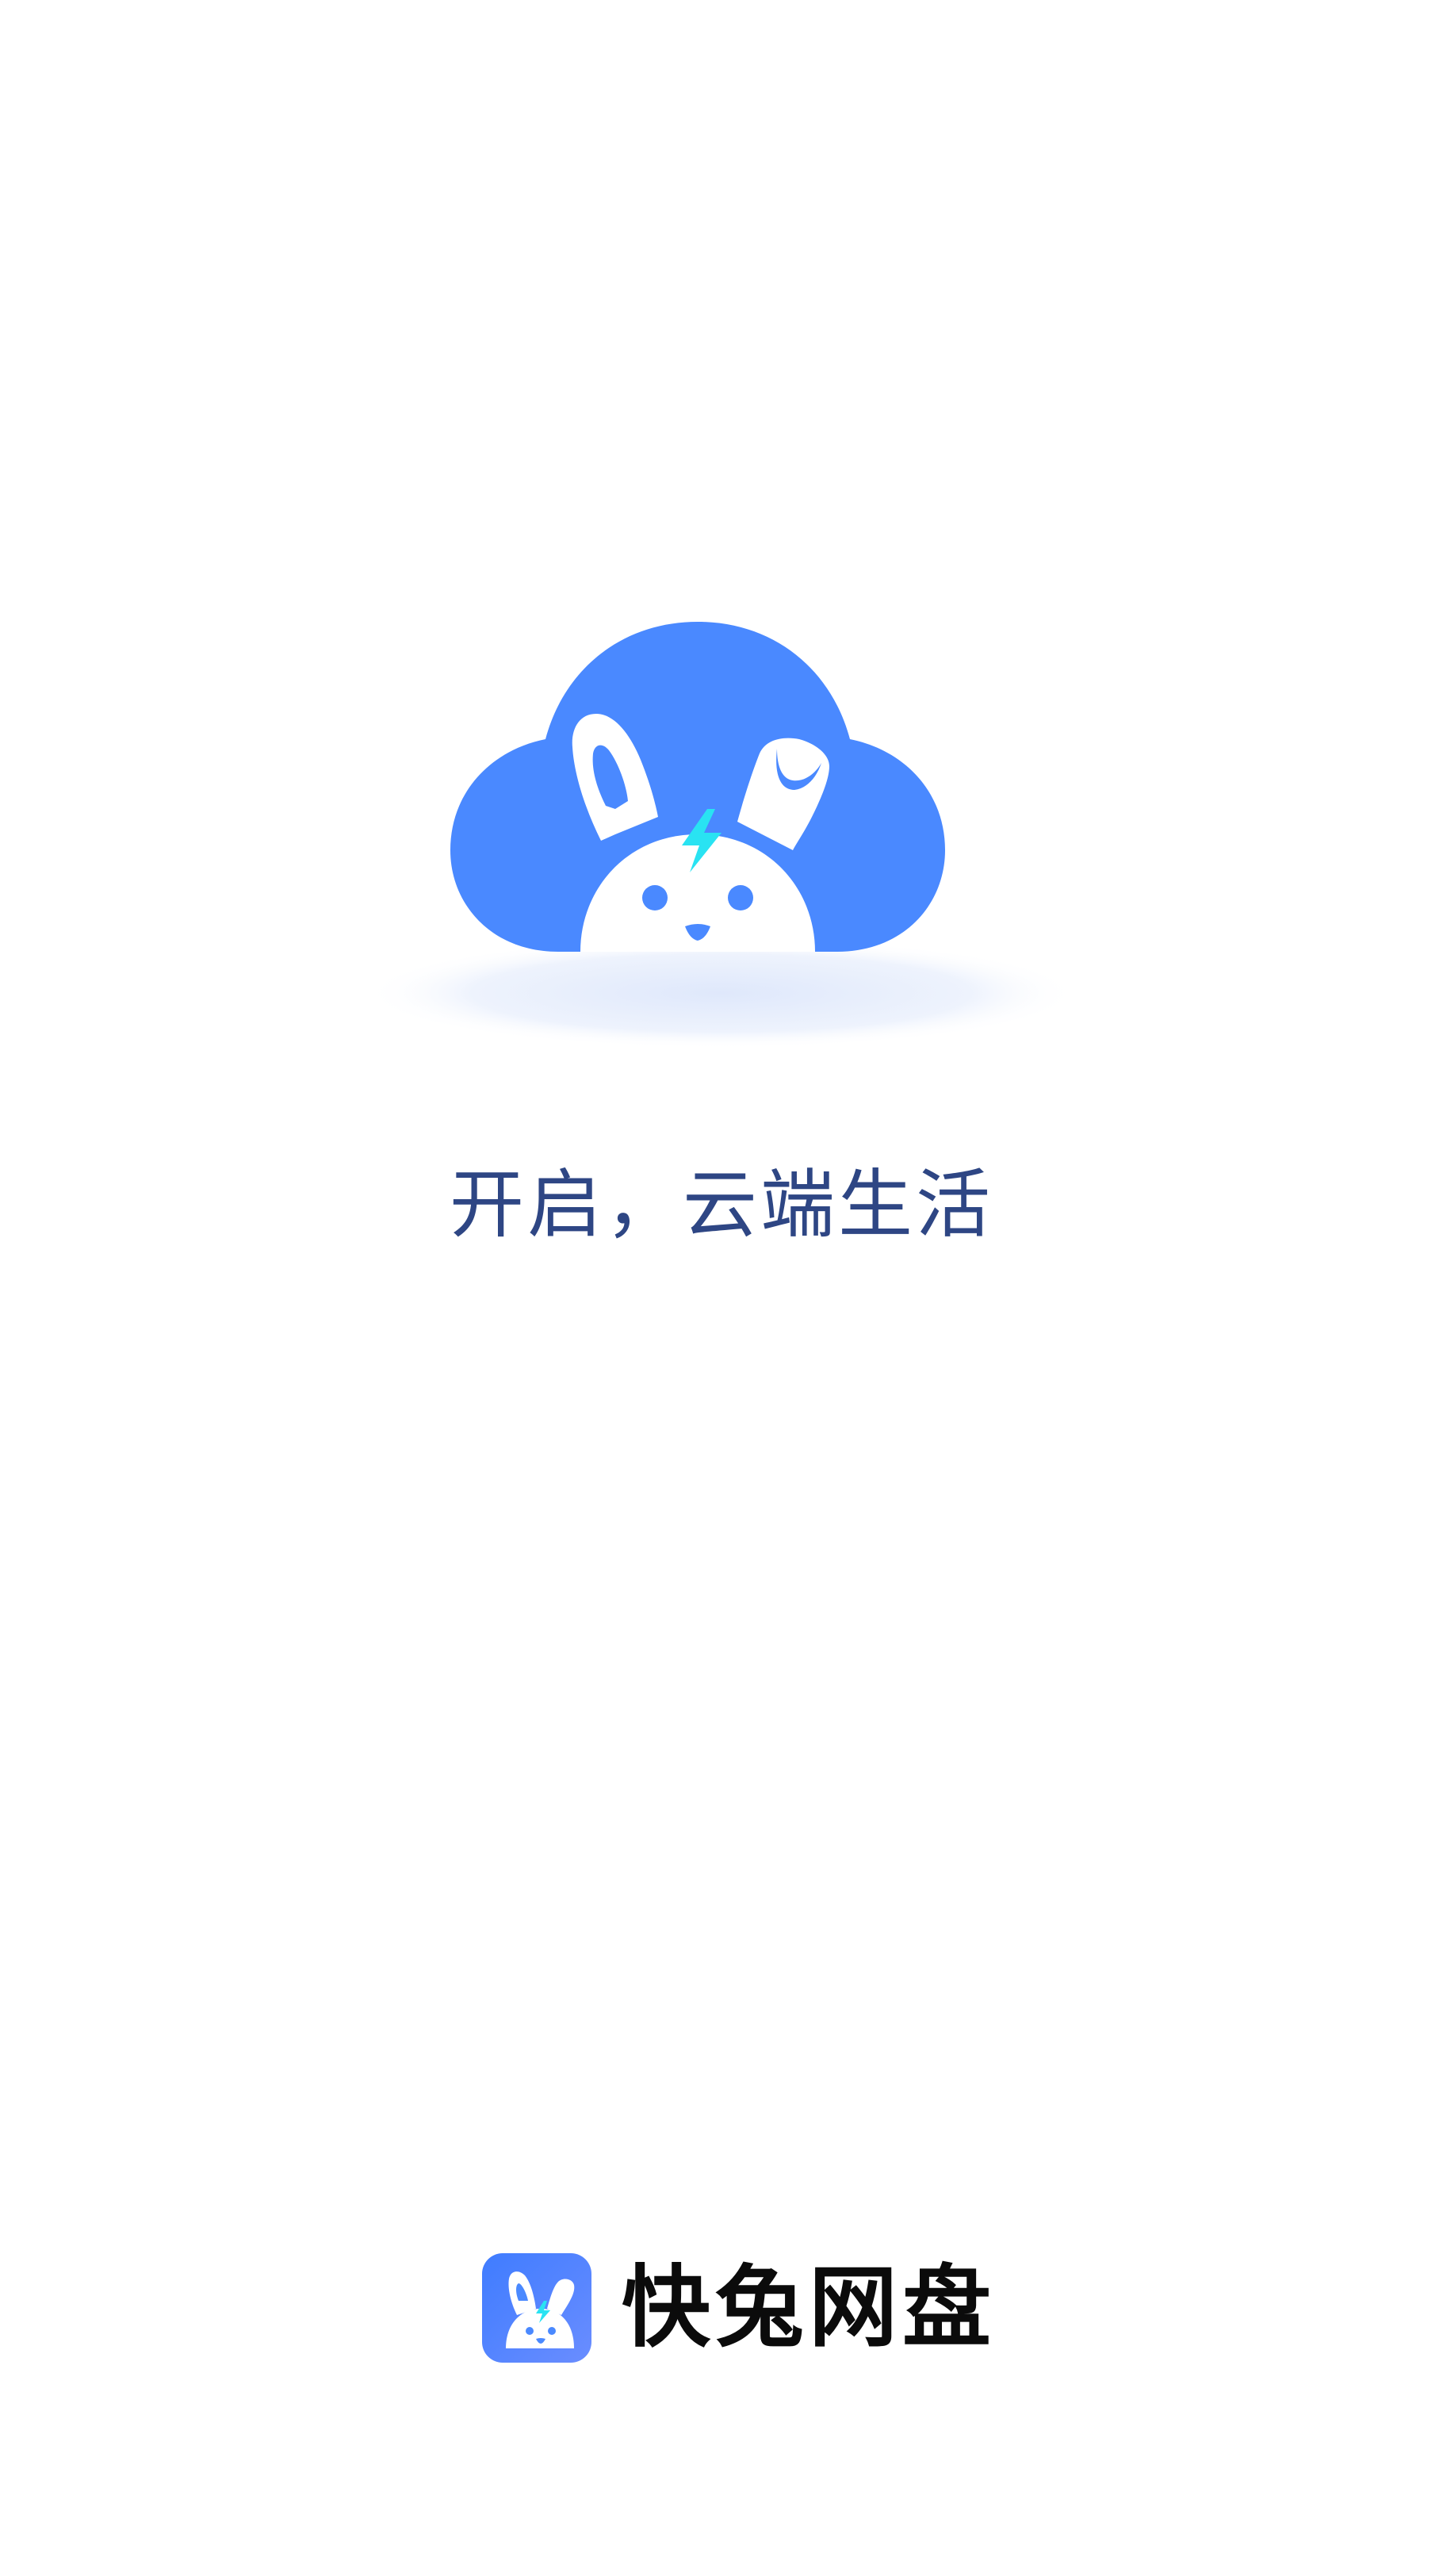  I want to click on brand-name: 快兔网盘, so click(809, 2307).